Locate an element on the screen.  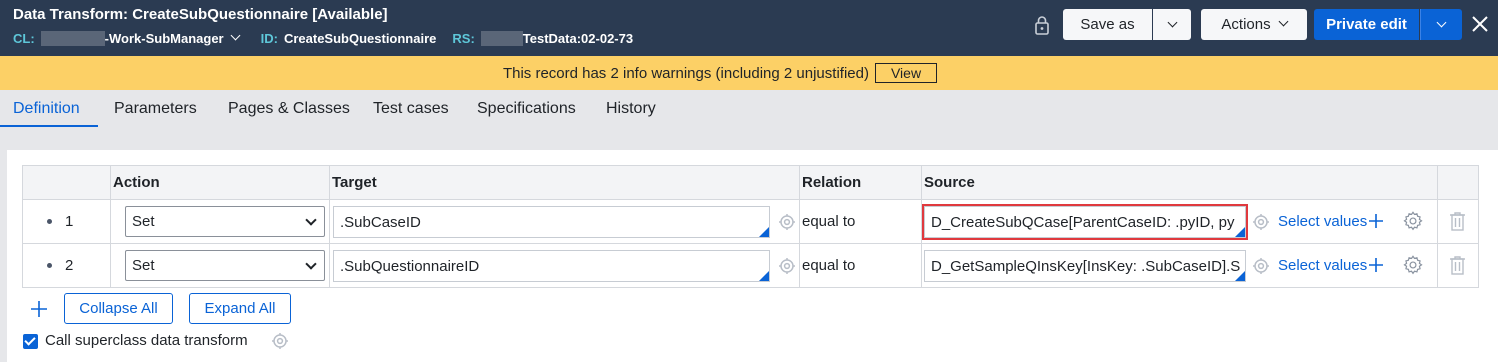
id-label: ID: is located at coordinates (269, 38).